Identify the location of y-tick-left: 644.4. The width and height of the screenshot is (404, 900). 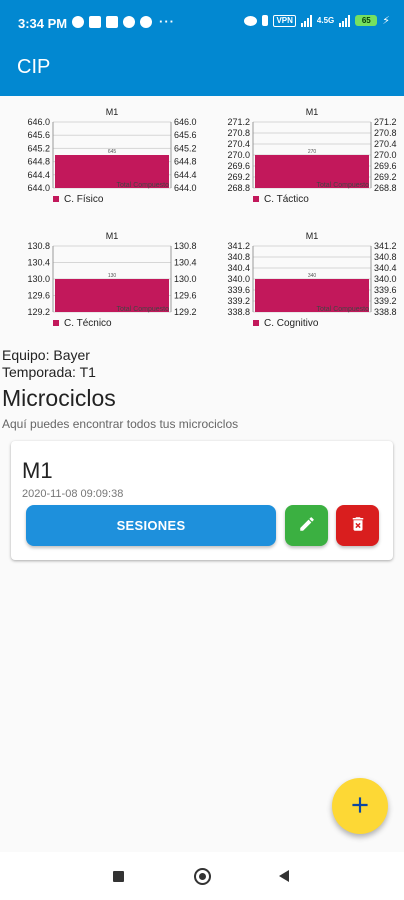
(38, 175).